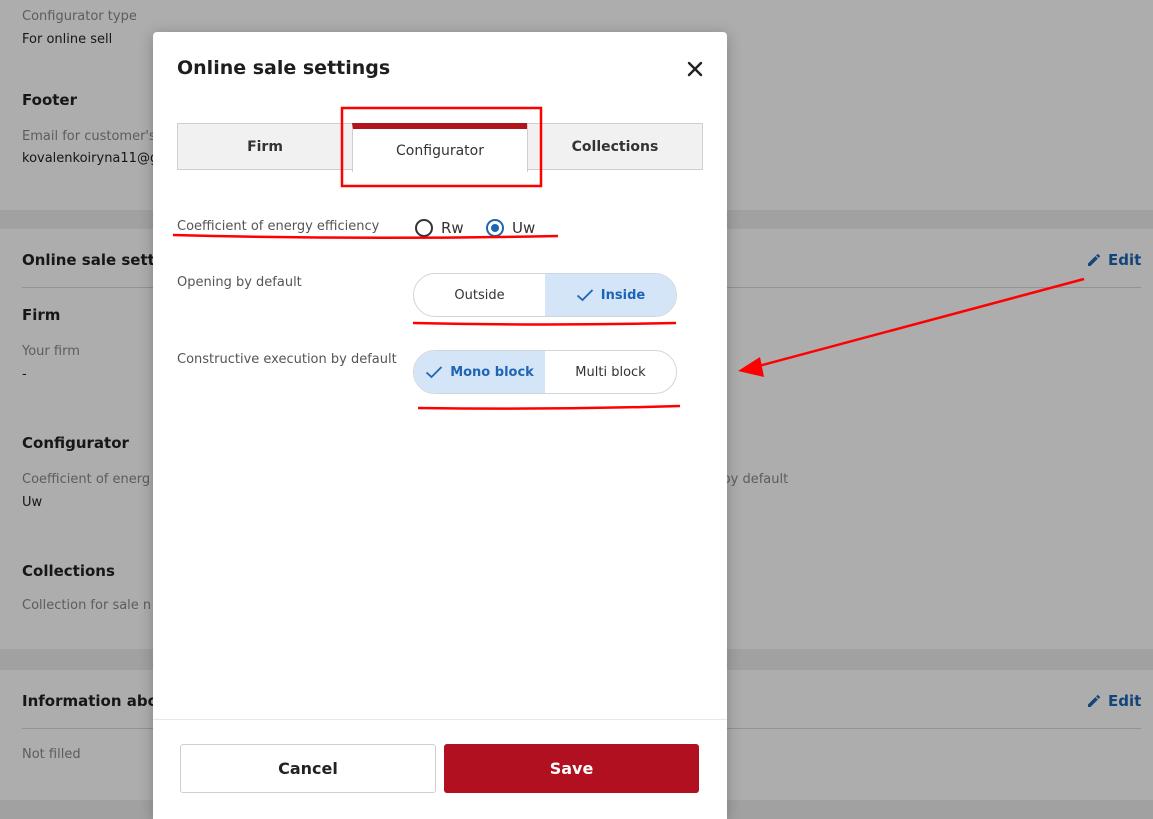 The height and width of the screenshot is (819, 1153). Describe the element at coordinates (308, 768) in the screenshot. I see `cancel-button: Cancel` at that location.